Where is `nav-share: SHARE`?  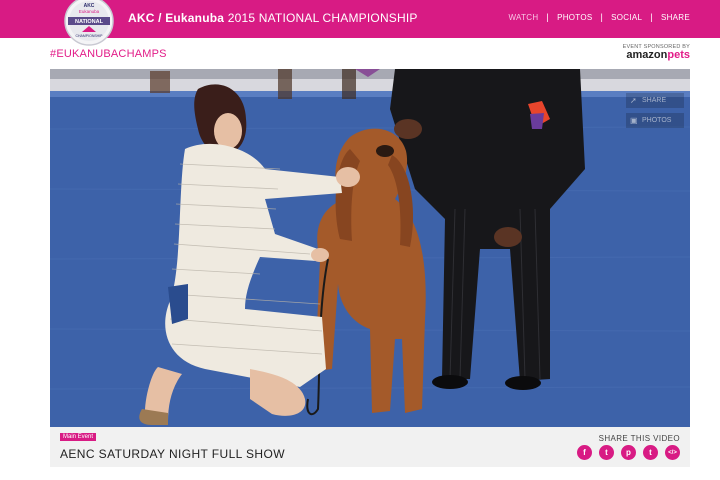
nav-share: SHARE is located at coordinates (675, 17).